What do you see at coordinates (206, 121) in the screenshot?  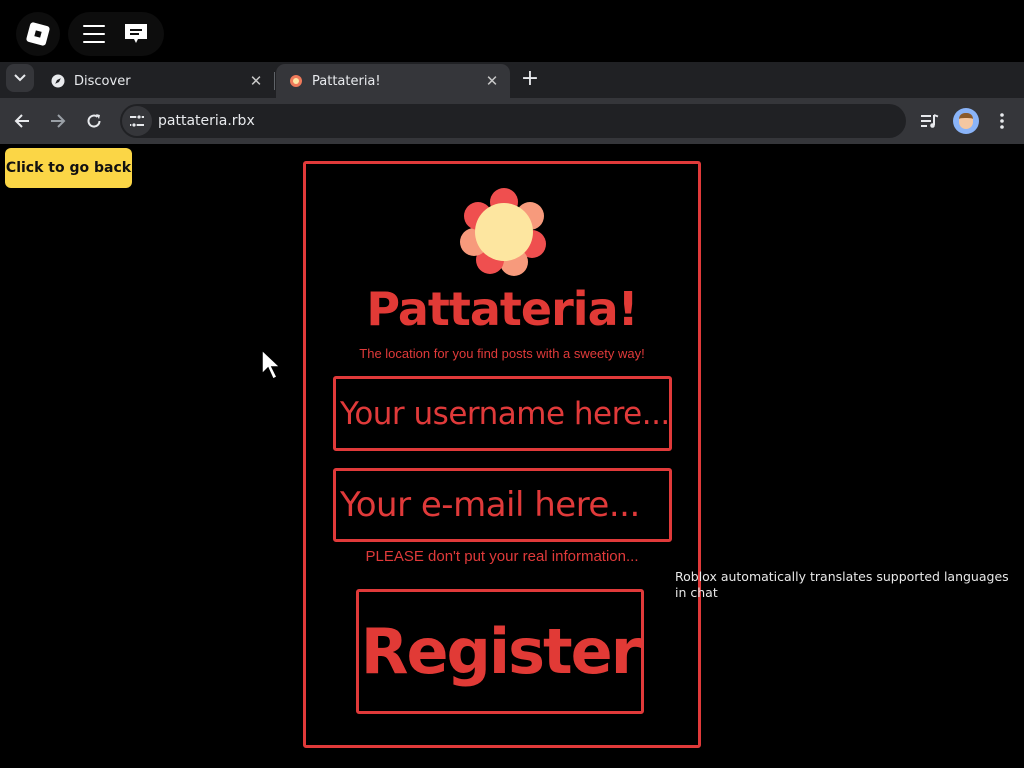 I see `url-text: pattateria.rbx` at bounding box center [206, 121].